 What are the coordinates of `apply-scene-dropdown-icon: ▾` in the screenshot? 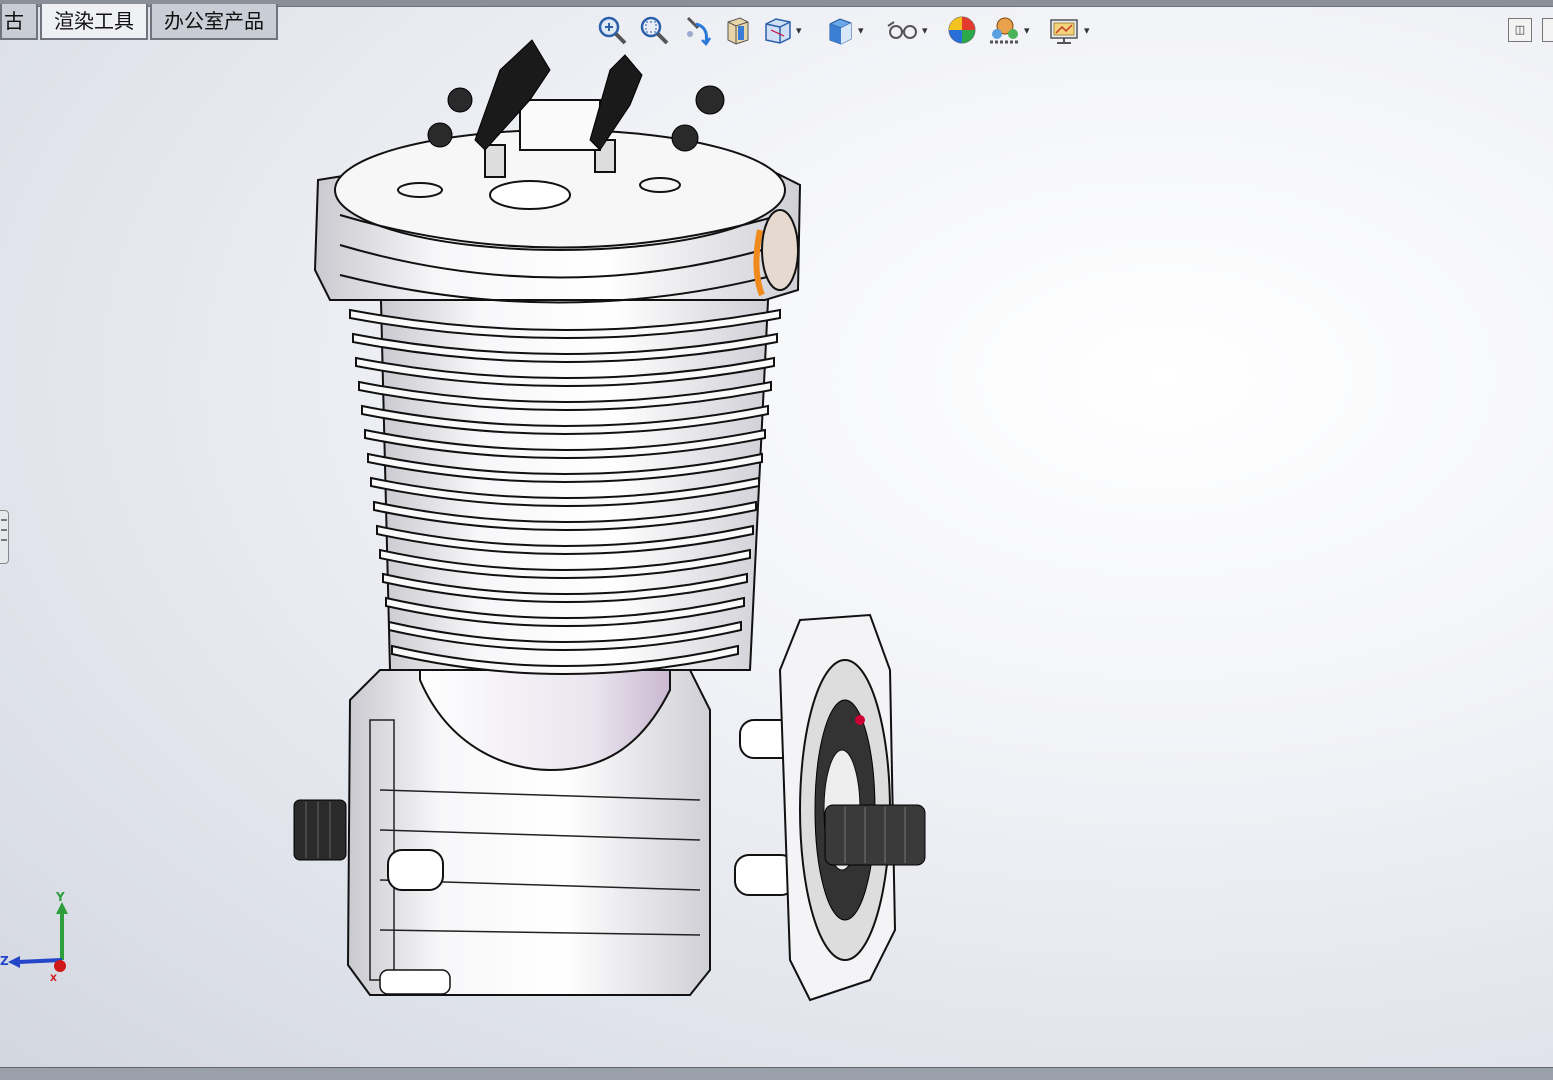 It's located at (1027, 30).